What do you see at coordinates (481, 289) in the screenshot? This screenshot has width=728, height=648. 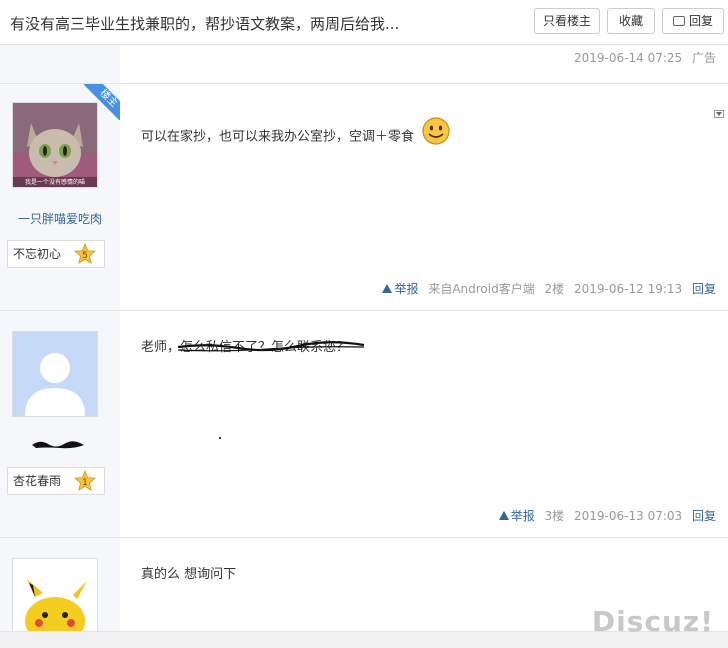 I see `post-source: 来自Android客户端` at bounding box center [481, 289].